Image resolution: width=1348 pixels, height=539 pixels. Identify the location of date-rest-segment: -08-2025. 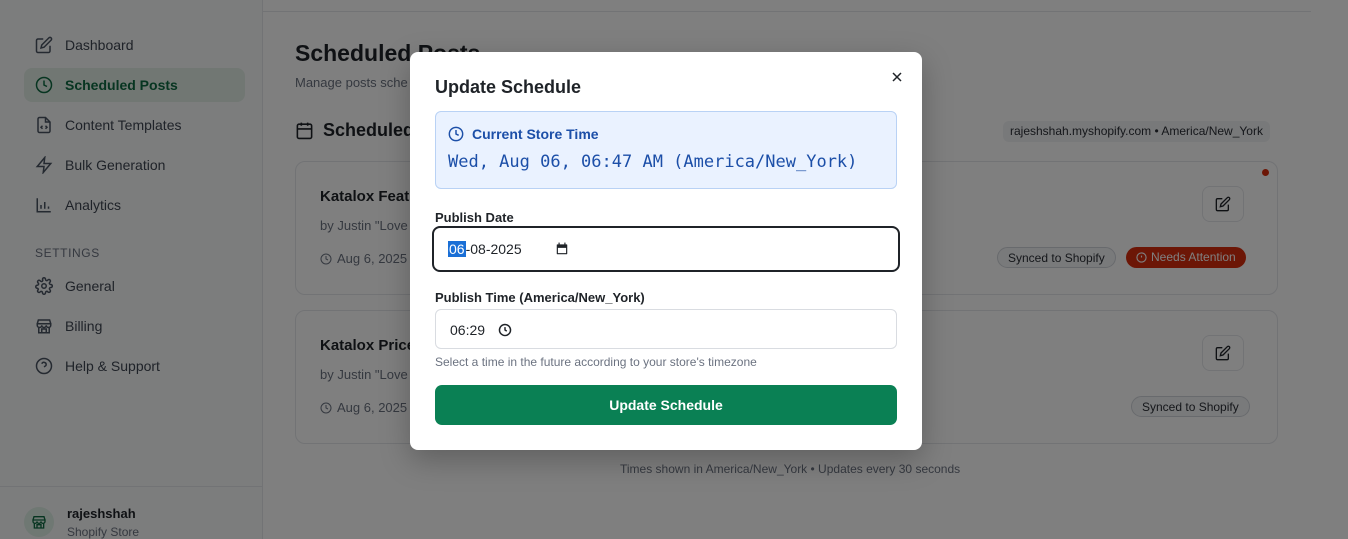
(494, 249).